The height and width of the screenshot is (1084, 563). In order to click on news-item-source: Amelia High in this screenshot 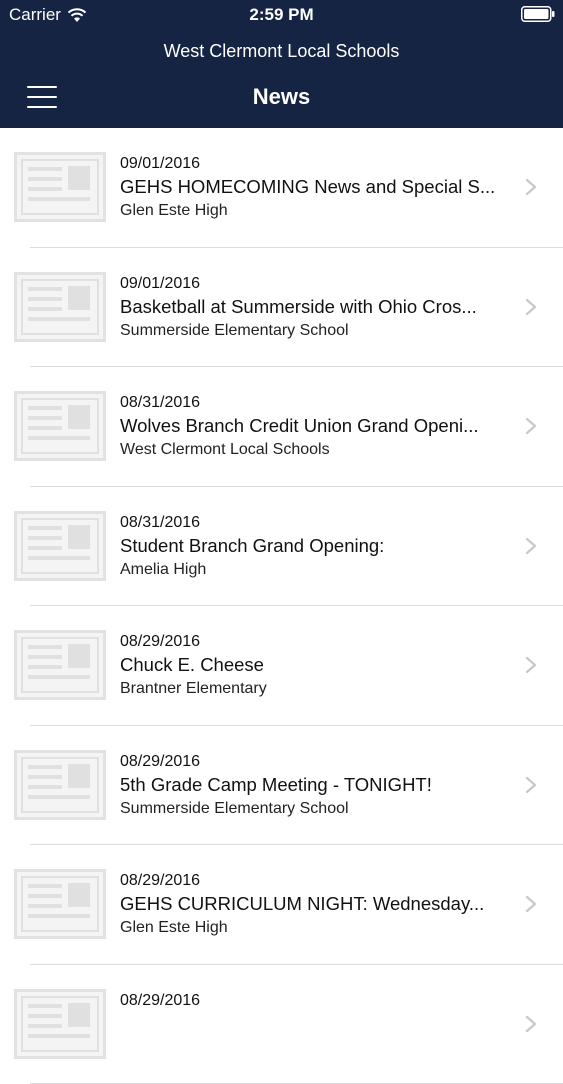, I will do `click(315, 570)`.